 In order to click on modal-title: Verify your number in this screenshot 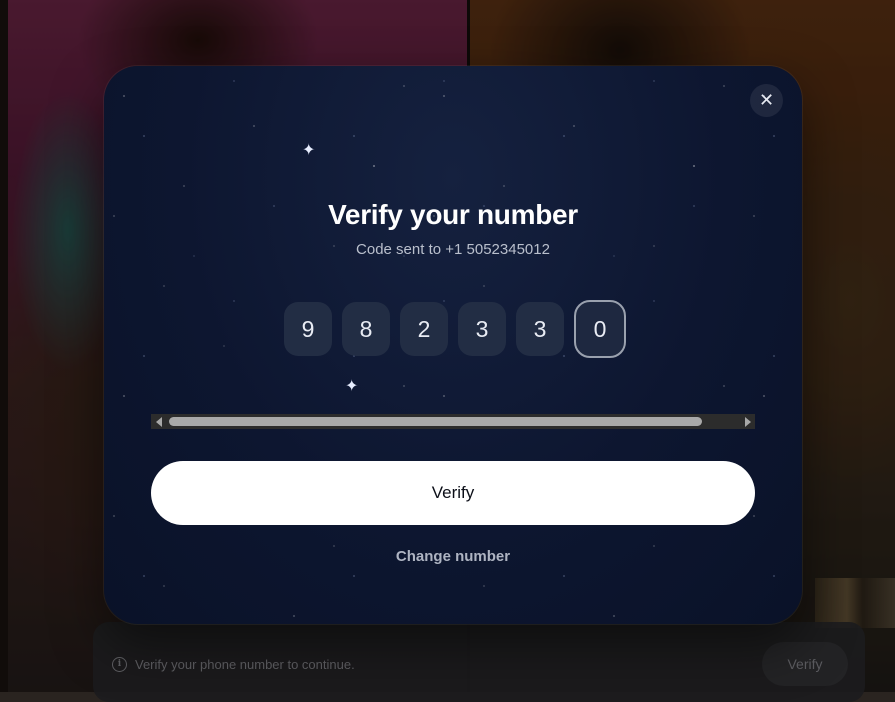, I will do `click(453, 214)`.